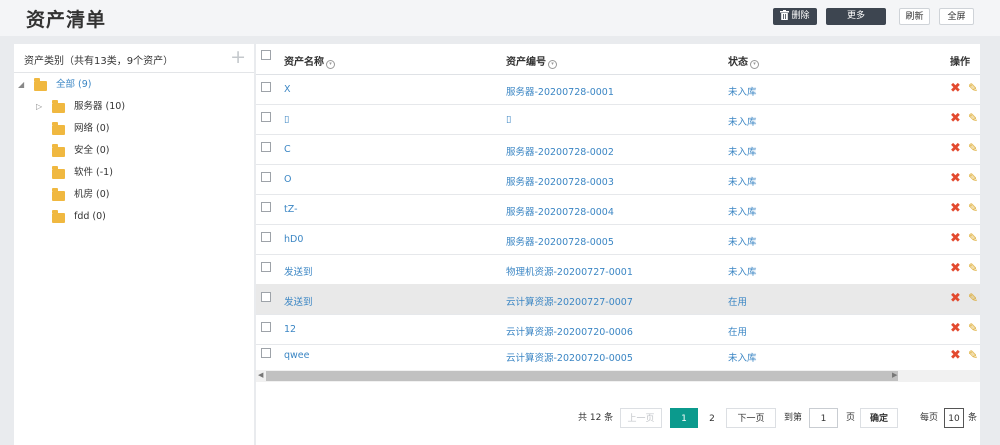 Image resolution: width=1000 pixels, height=445 pixels. I want to click on prev-page-button: 上一页, so click(641, 418).